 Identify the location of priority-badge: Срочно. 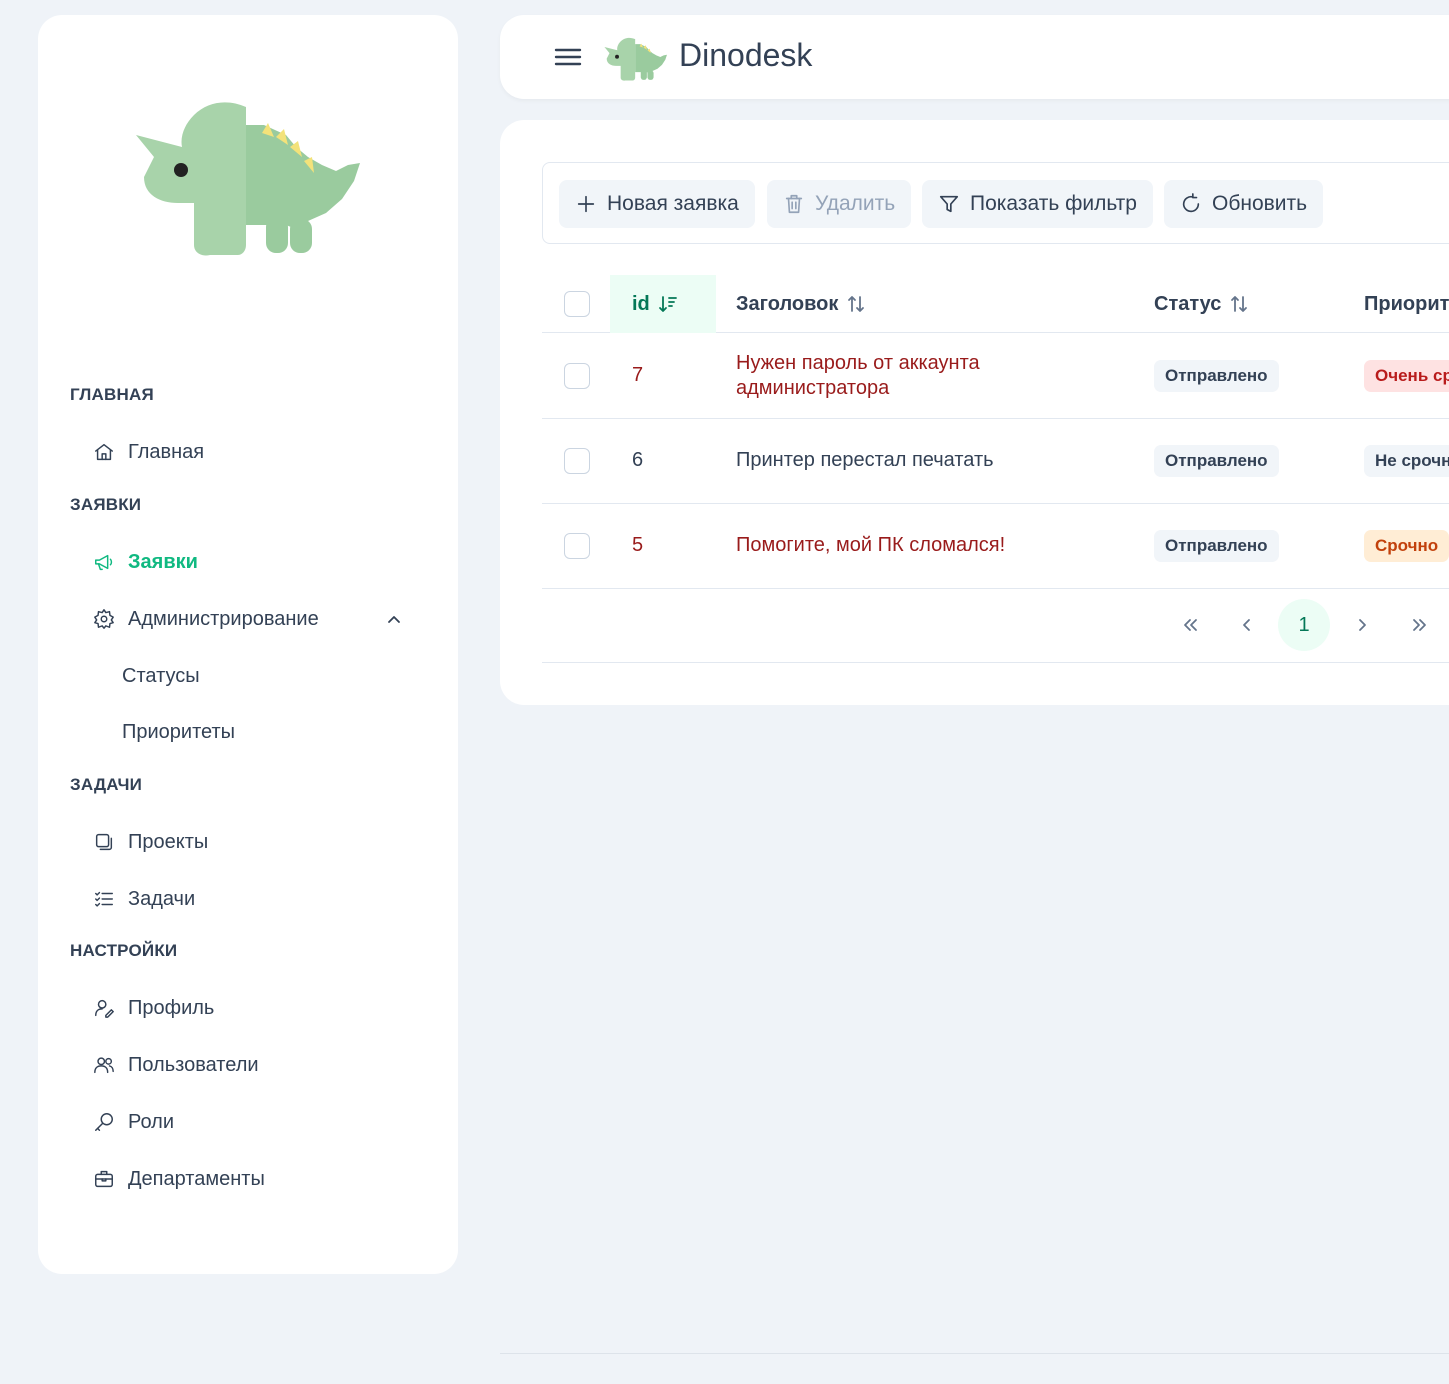
(1406, 546).